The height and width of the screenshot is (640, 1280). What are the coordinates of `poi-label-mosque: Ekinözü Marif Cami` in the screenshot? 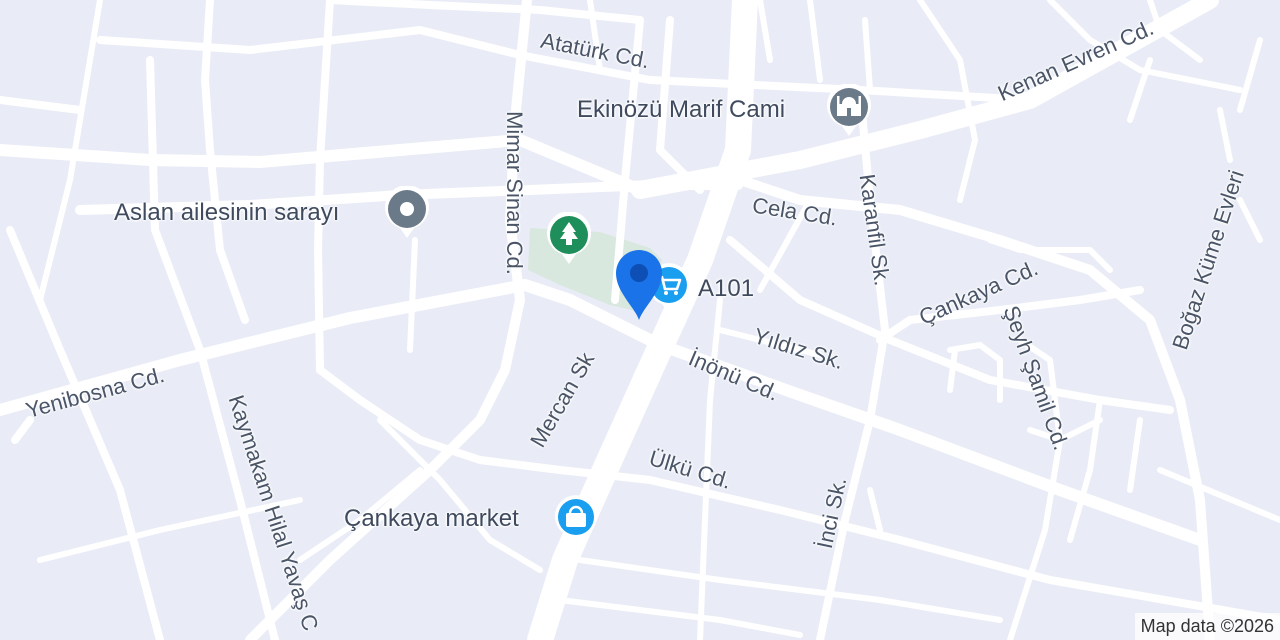 It's located at (681, 110).